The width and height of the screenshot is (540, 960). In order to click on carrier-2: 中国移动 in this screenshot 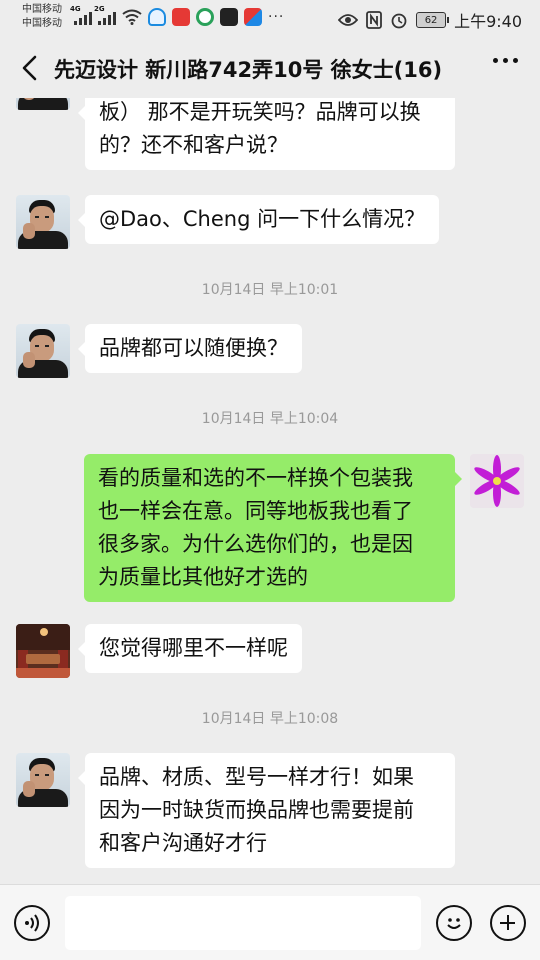, I will do `click(42, 23)`.